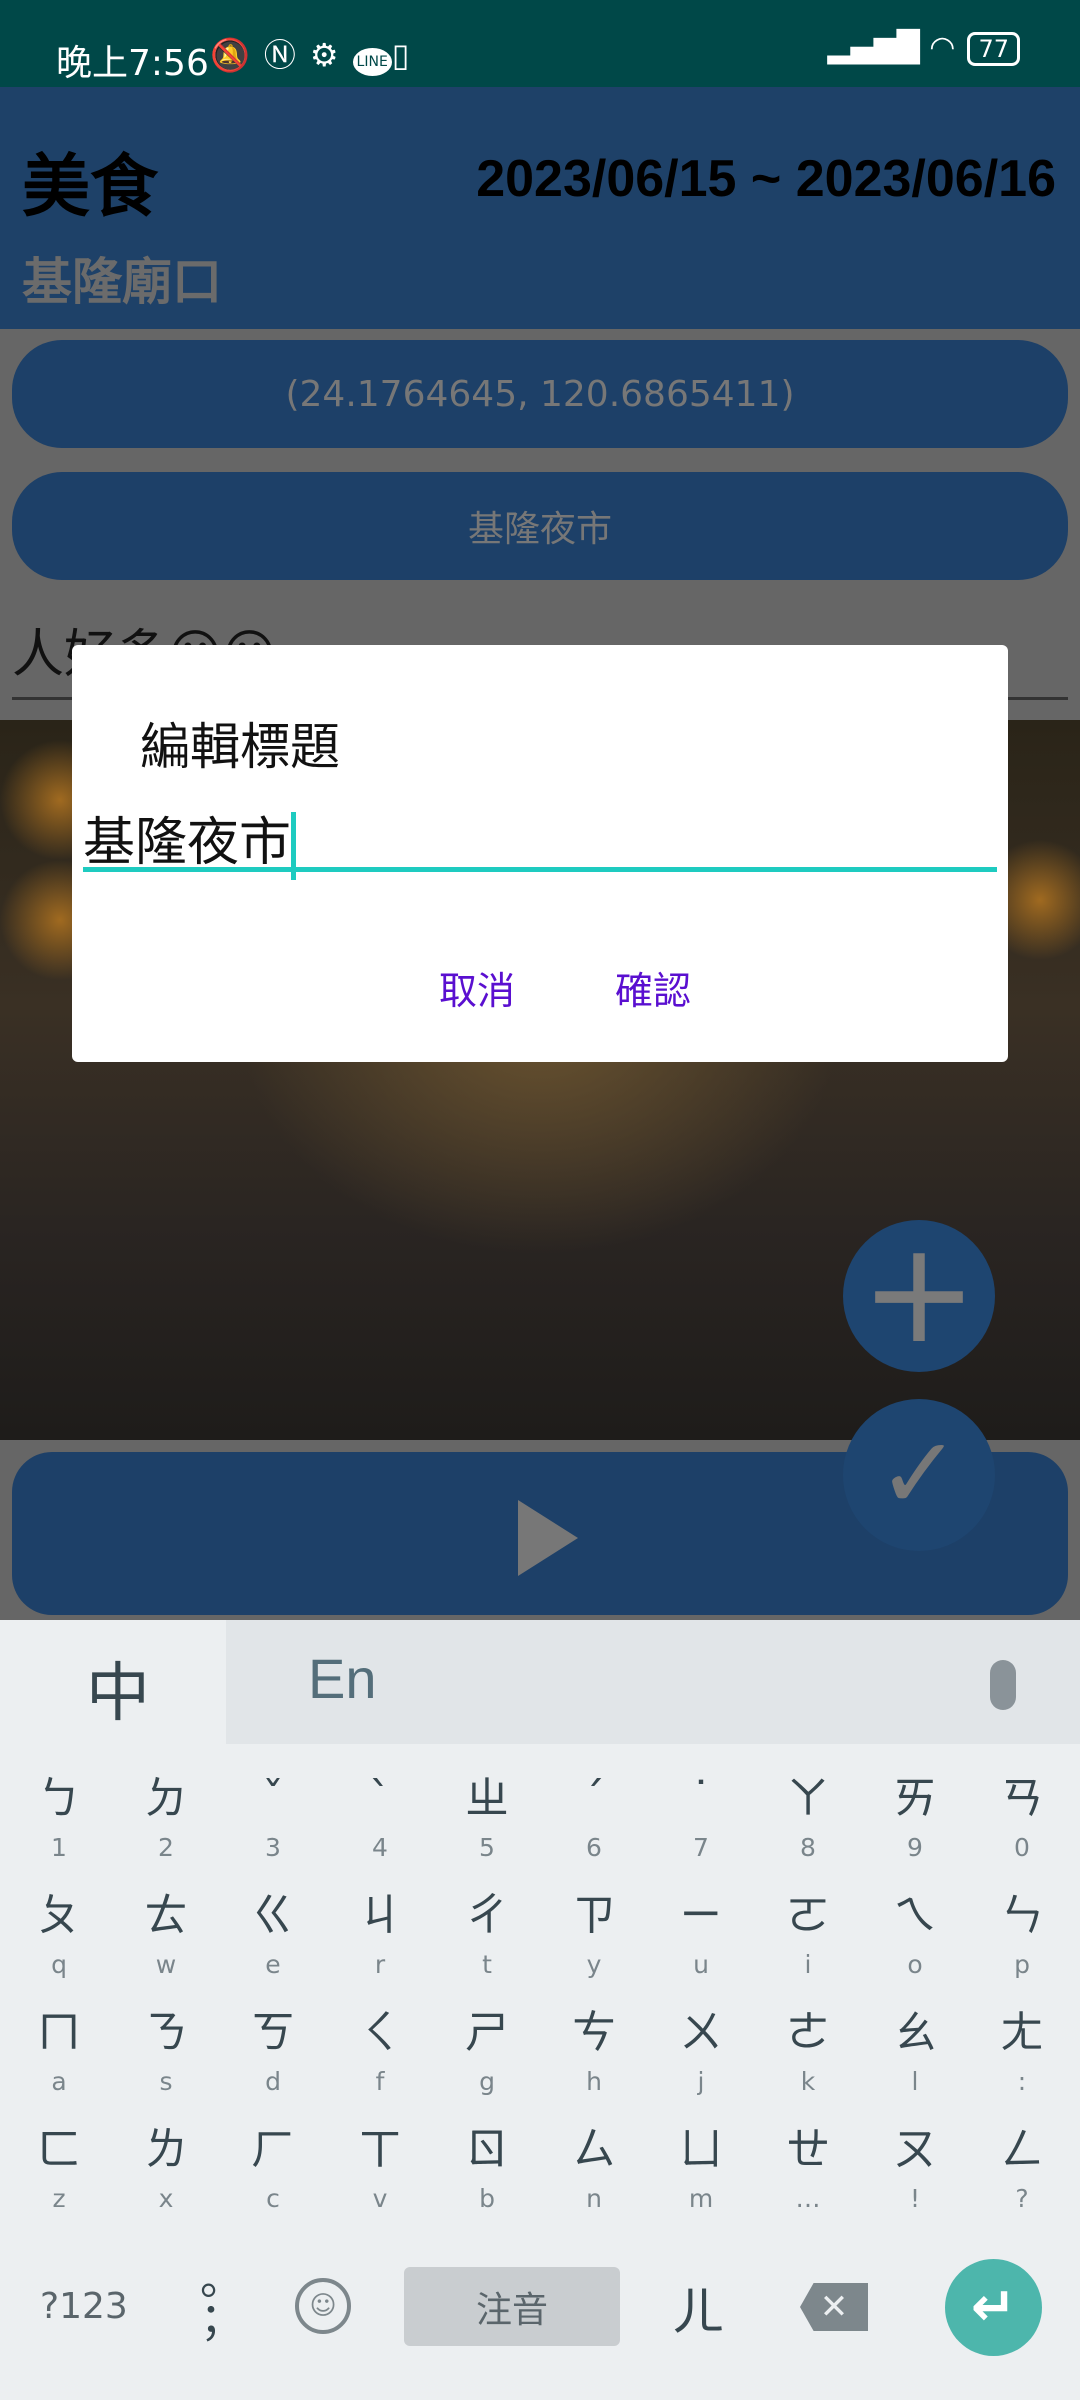 This screenshot has width=1080, height=2400. Describe the element at coordinates (84, 2306) in the screenshot. I see `symbols-key: ?123` at that location.